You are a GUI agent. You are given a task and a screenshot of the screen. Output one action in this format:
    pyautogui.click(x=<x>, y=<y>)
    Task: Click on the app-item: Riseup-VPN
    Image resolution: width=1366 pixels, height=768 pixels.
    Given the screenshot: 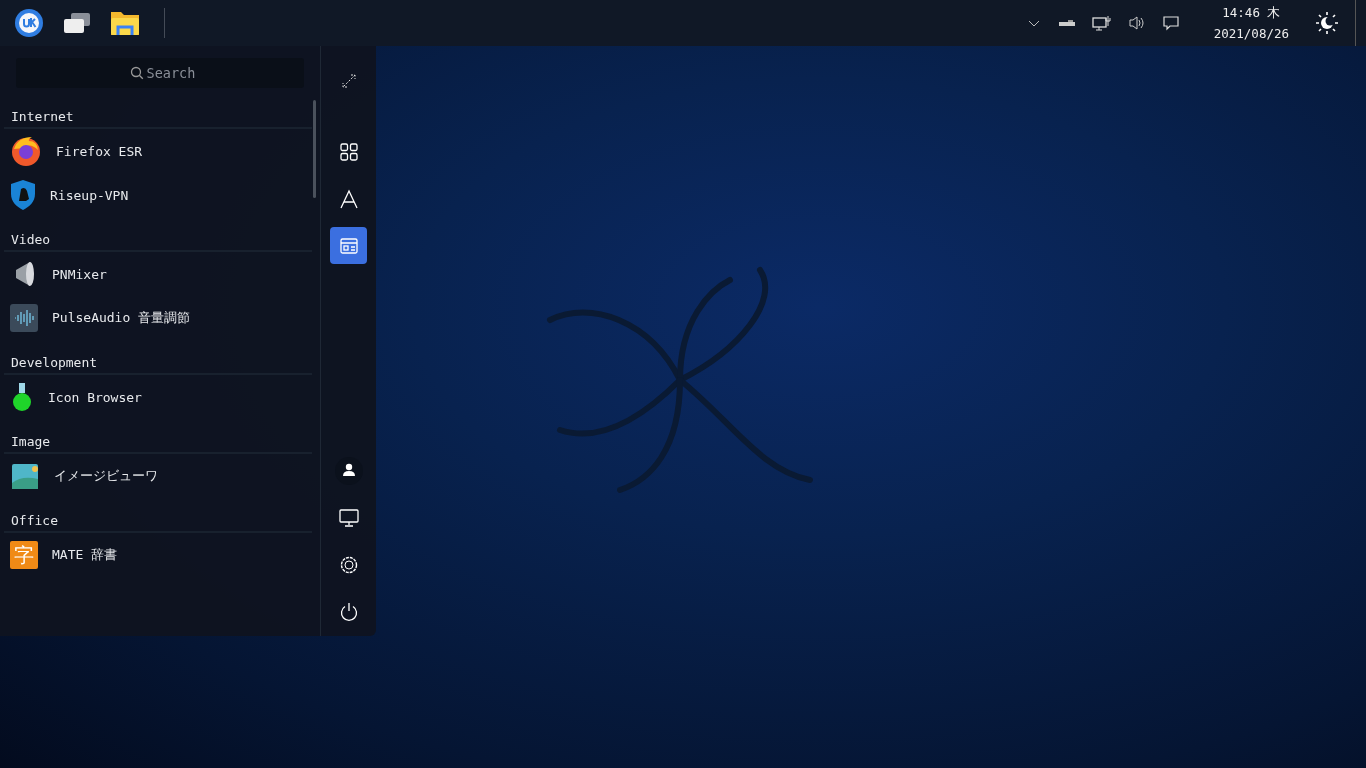 What is the action you would take?
    pyautogui.click(x=158, y=195)
    